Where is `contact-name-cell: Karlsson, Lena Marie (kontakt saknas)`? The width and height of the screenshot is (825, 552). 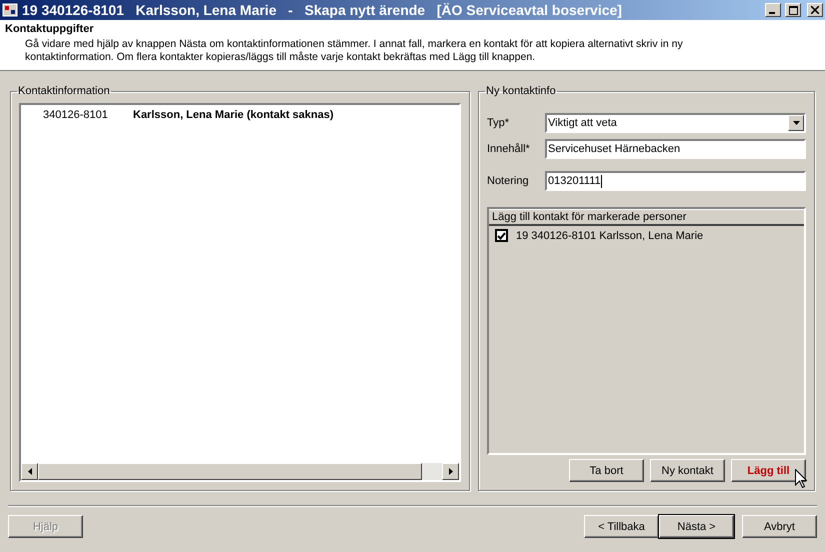 contact-name-cell: Karlsson, Lena Marie (kontakt saknas) is located at coordinates (233, 115).